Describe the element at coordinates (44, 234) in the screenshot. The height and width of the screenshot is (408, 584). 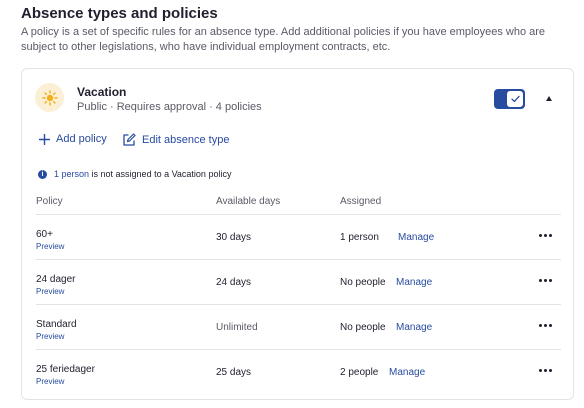
I see `policy-name: 60+` at that location.